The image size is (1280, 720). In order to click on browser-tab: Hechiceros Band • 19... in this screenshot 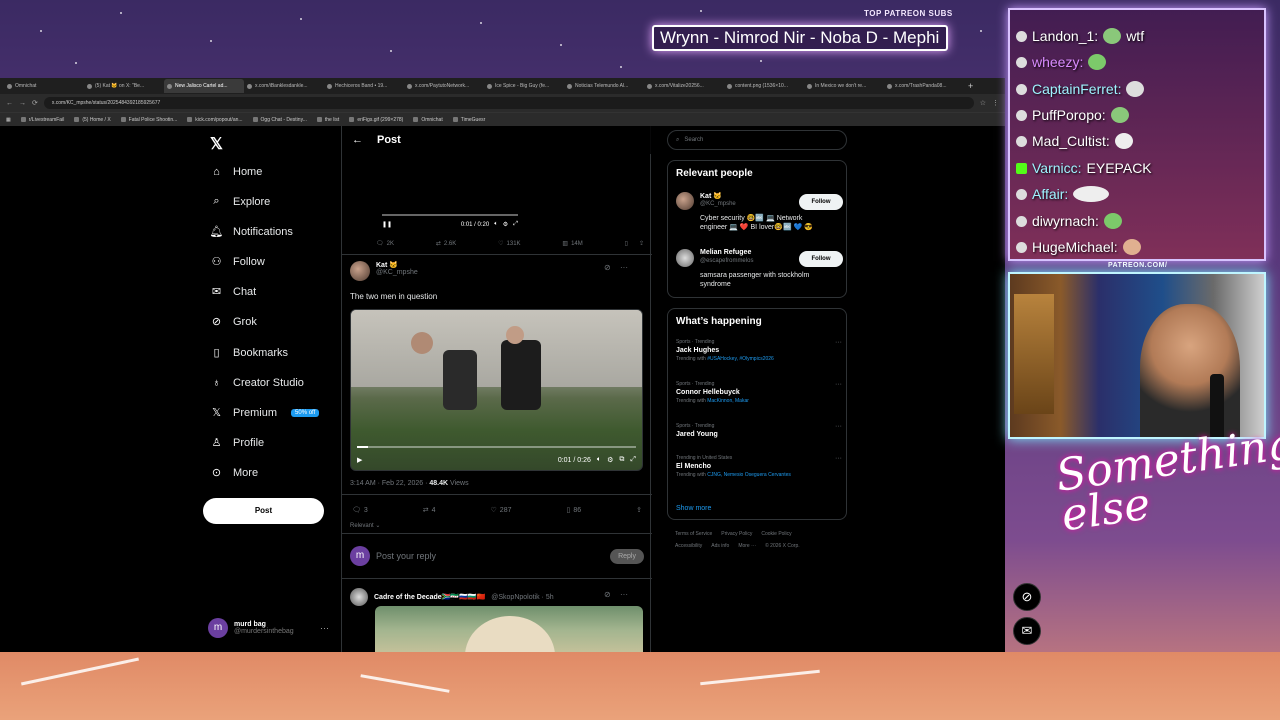, I will do `click(364, 86)`.